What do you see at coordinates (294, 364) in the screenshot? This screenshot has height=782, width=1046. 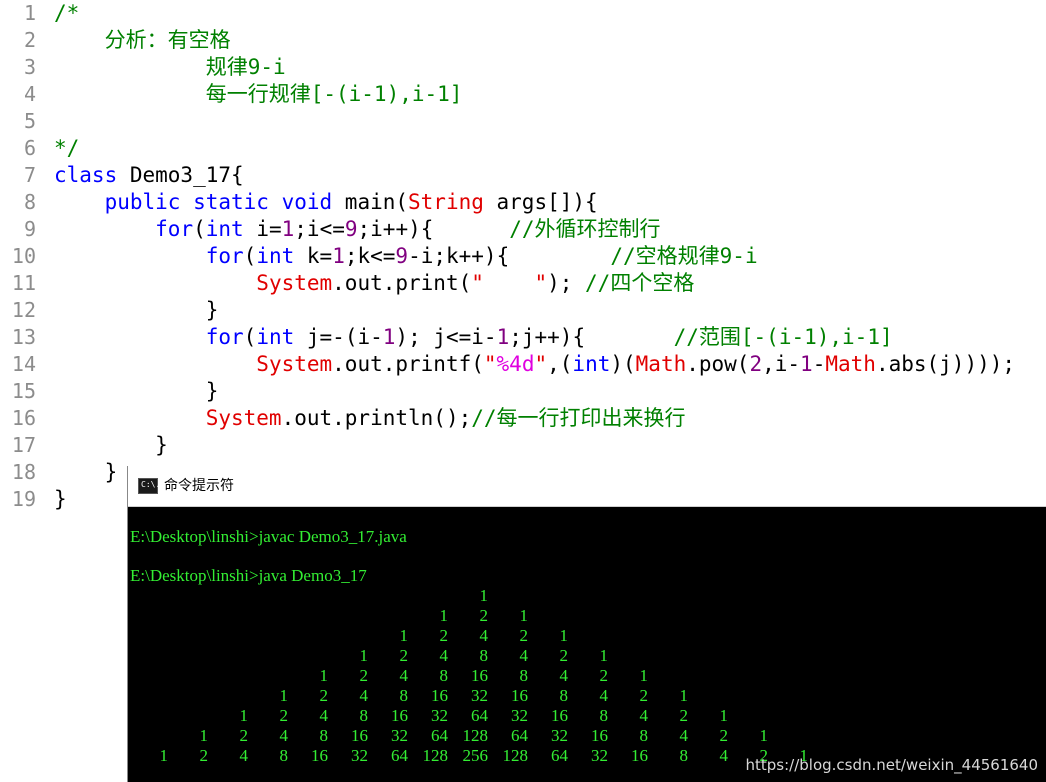 I see `code-token: System` at bounding box center [294, 364].